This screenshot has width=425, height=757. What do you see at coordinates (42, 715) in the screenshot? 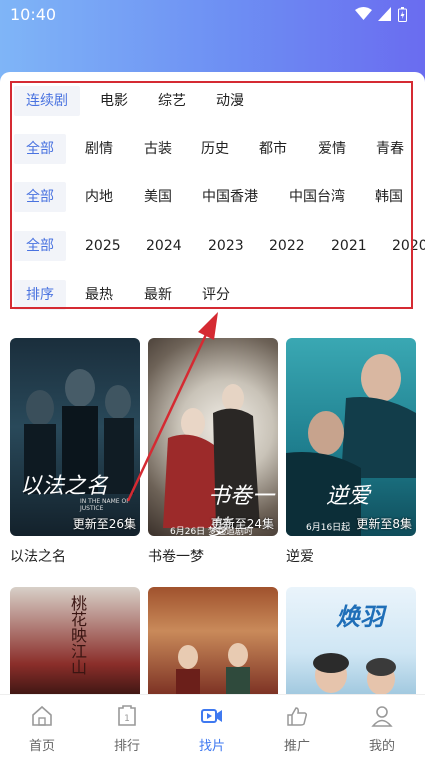
I see `home-icon` at bounding box center [42, 715].